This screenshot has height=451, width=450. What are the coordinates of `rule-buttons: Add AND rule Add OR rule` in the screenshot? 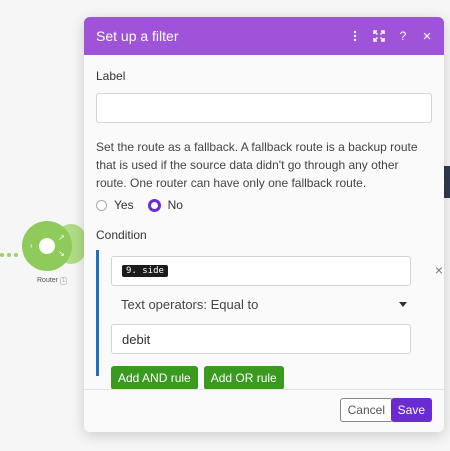 It's located at (266, 378).